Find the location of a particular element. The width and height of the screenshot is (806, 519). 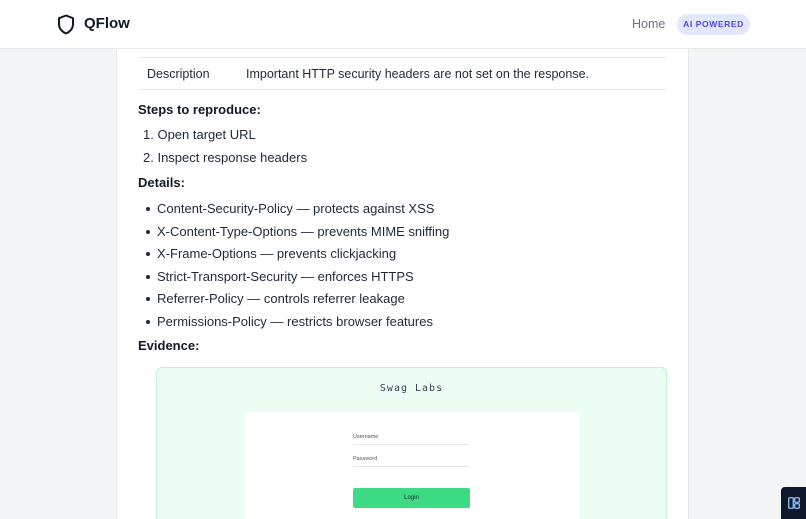

screenshot-password-field is located at coordinates (411, 466).